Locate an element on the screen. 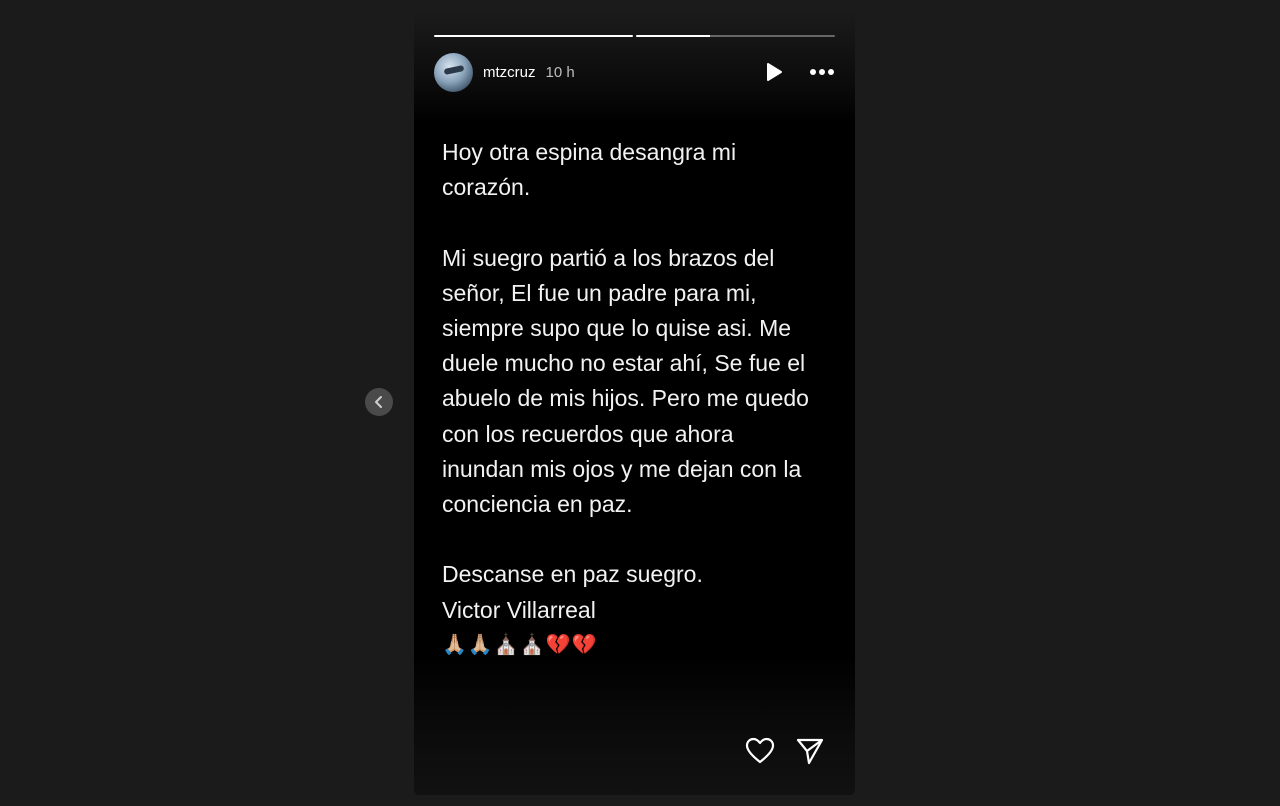  avatar is located at coordinates (453, 72).